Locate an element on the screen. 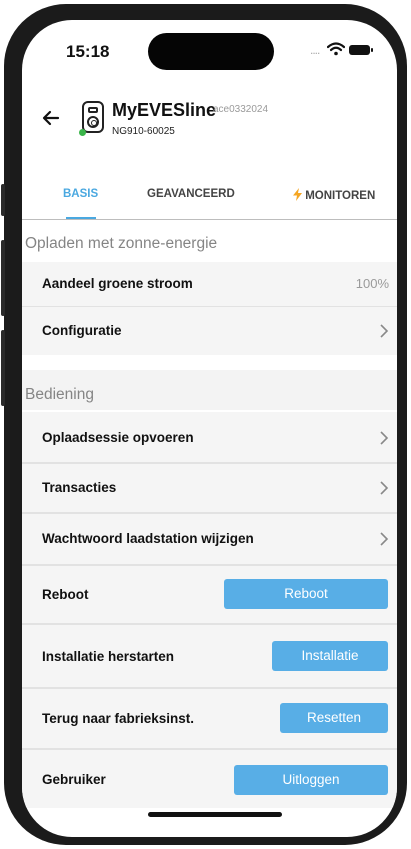 This screenshot has width=411, height=849. tab-monitoren: MONITOREN is located at coordinates (334, 195).